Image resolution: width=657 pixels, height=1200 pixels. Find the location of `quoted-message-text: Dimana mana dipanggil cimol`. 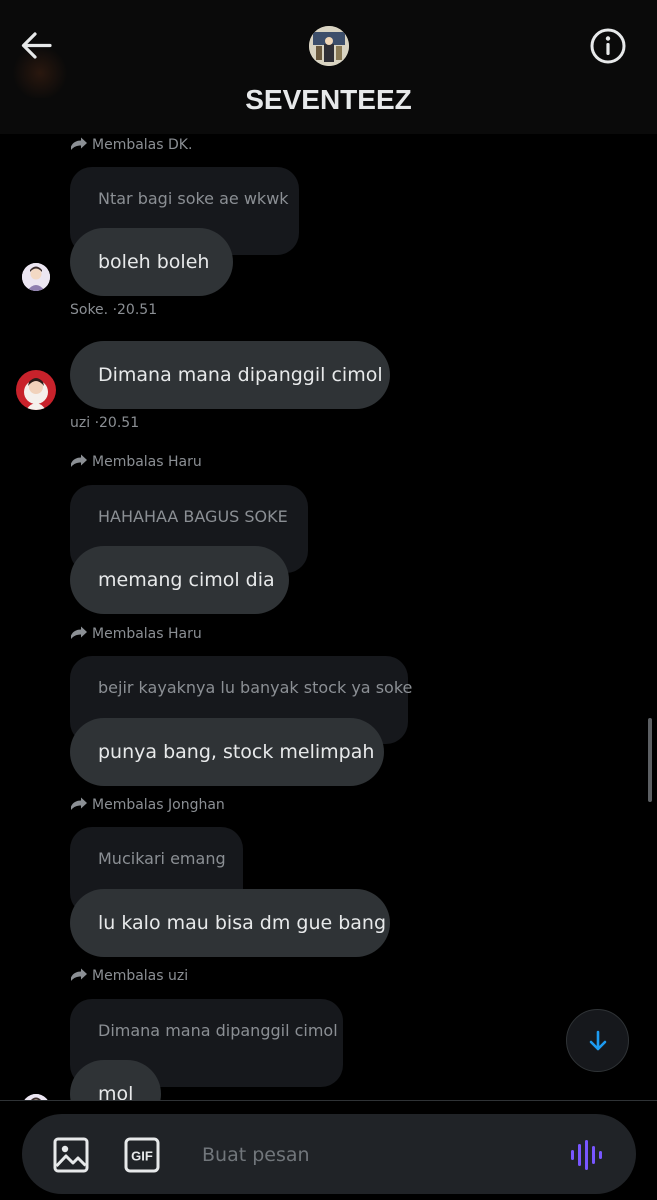

quoted-message-text: Dimana mana dipanggil cimol is located at coordinates (218, 1030).